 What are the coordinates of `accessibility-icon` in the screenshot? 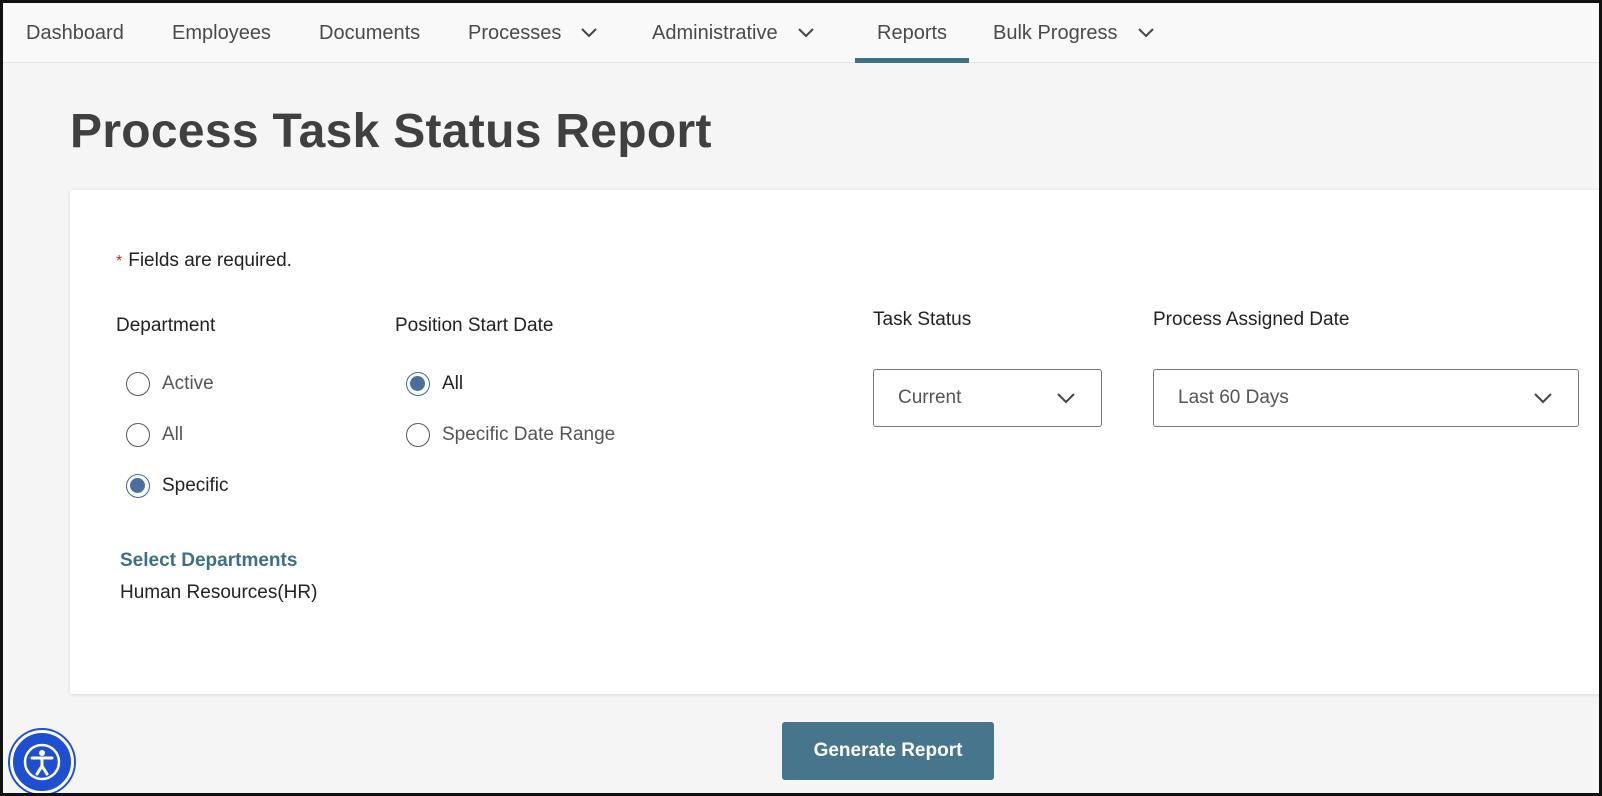 It's located at (42, 762).